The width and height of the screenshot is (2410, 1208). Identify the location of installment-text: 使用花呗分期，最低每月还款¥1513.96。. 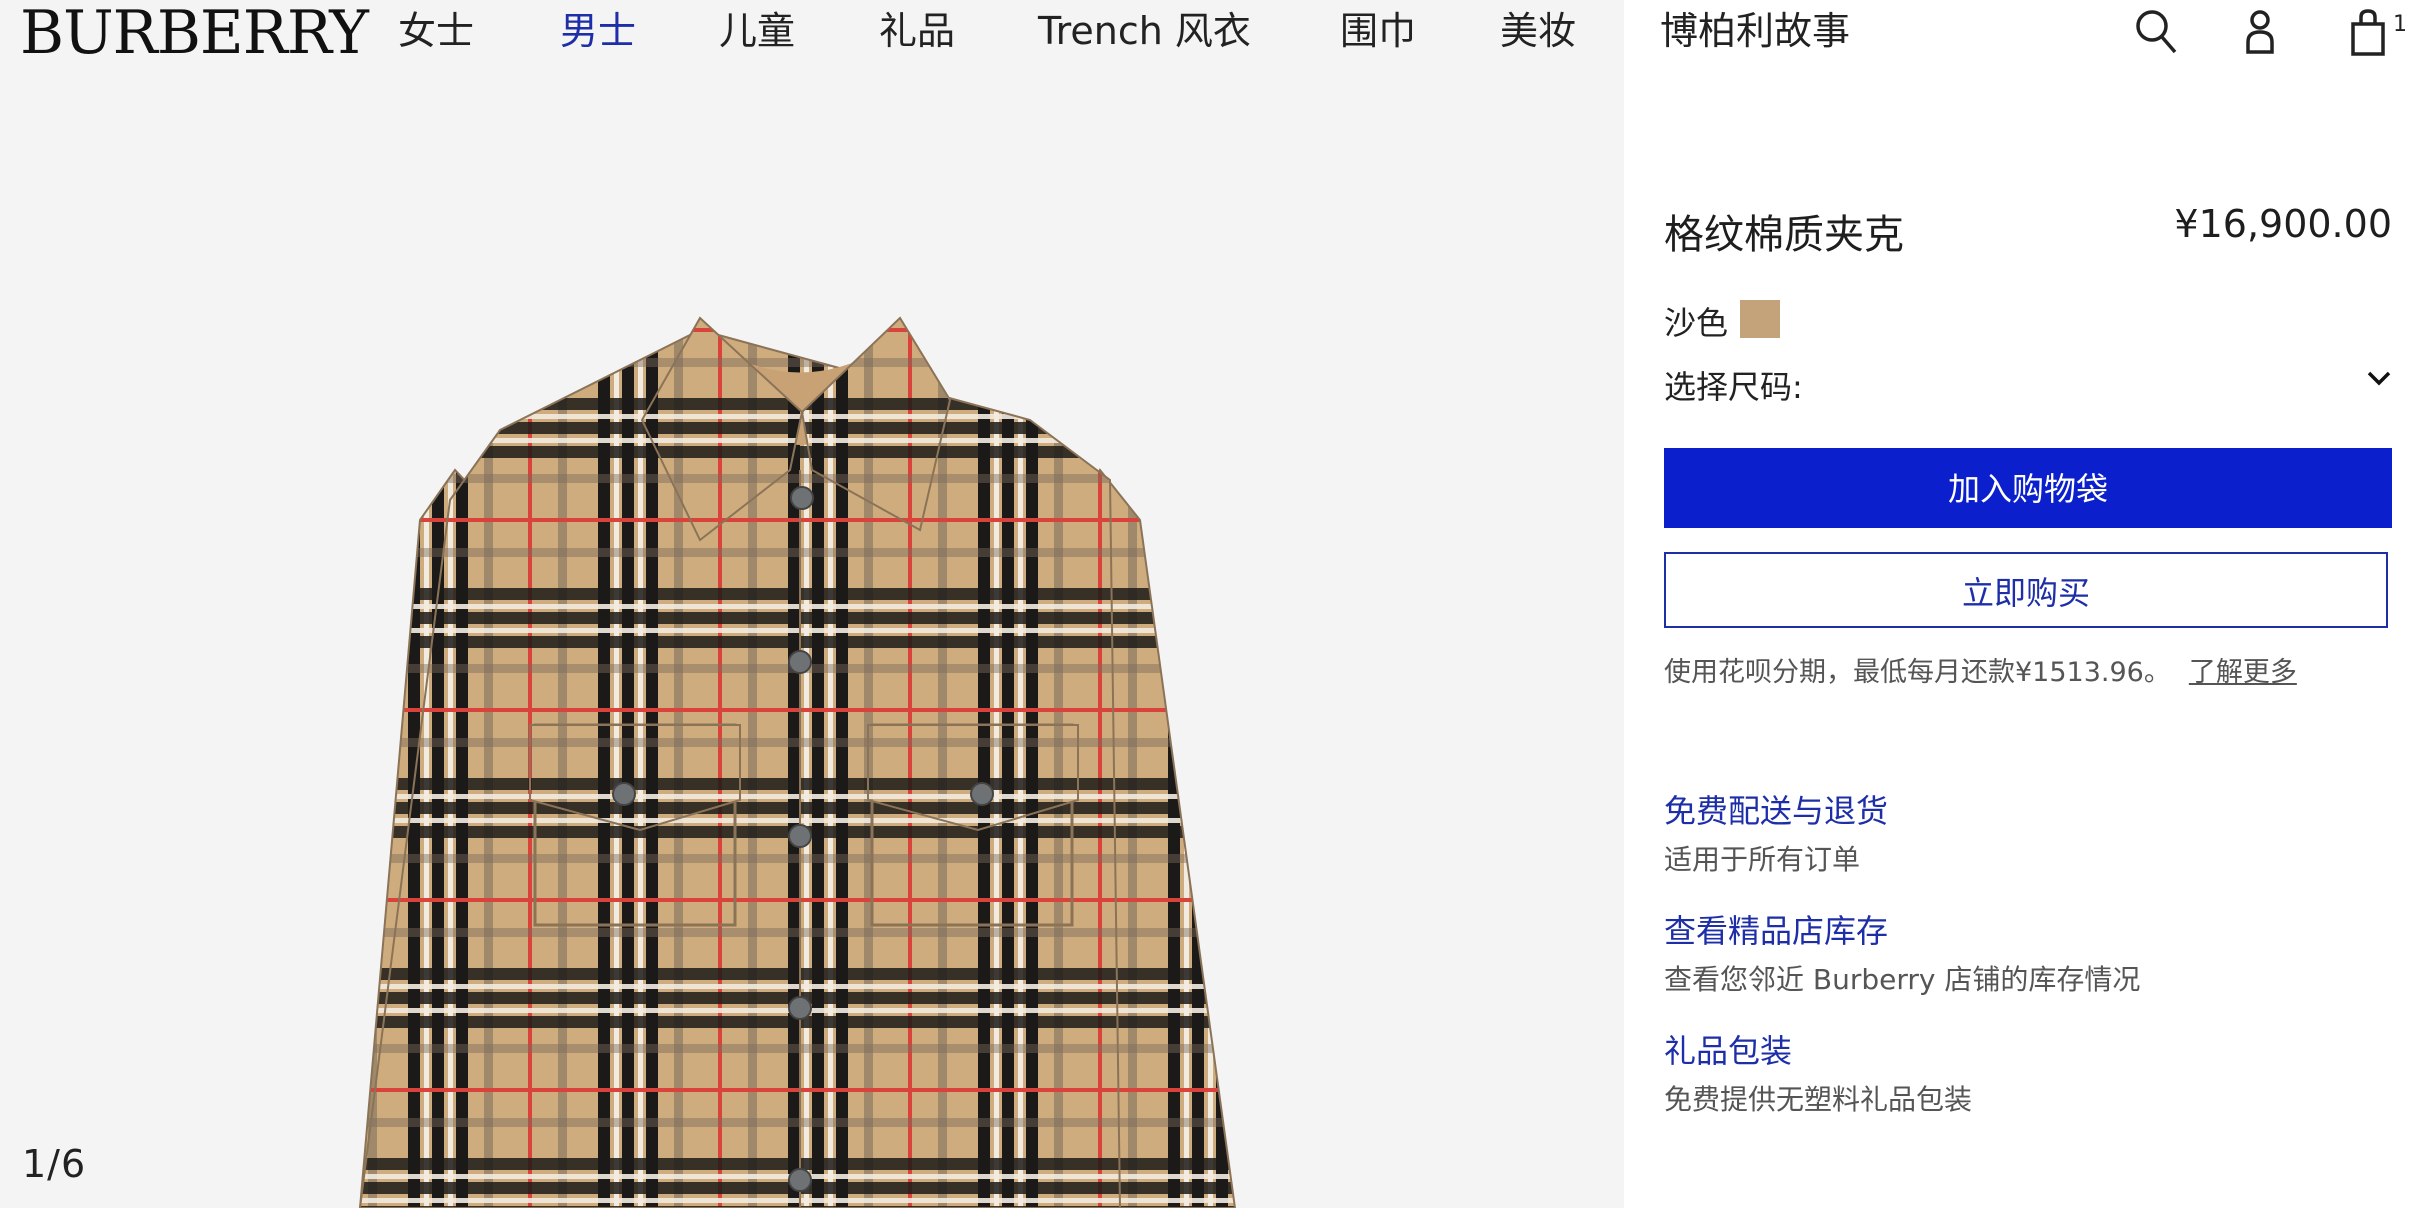
(1917, 672).